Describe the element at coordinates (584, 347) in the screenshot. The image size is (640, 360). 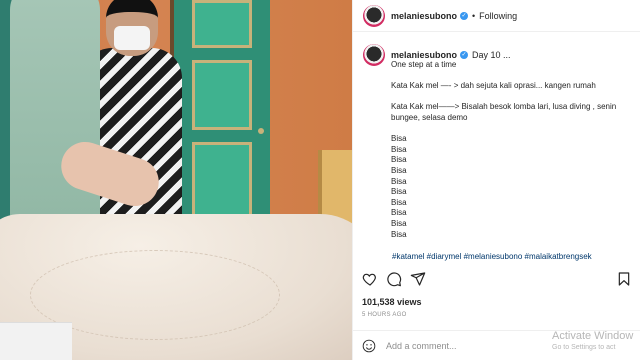
I see `watermark-line-2: Go to Settings to act` at that location.